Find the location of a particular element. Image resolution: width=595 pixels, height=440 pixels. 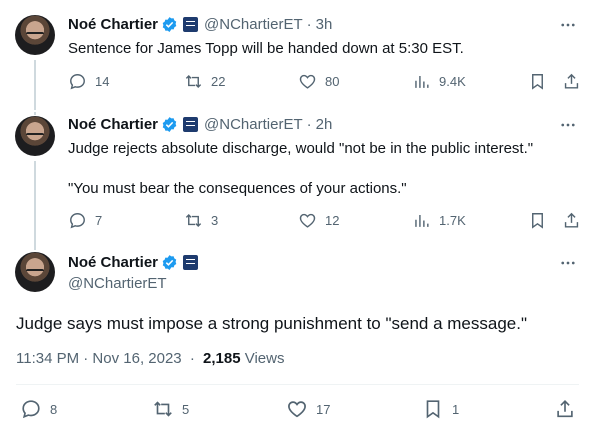

views-count: 9.4K is located at coordinates (452, 81).